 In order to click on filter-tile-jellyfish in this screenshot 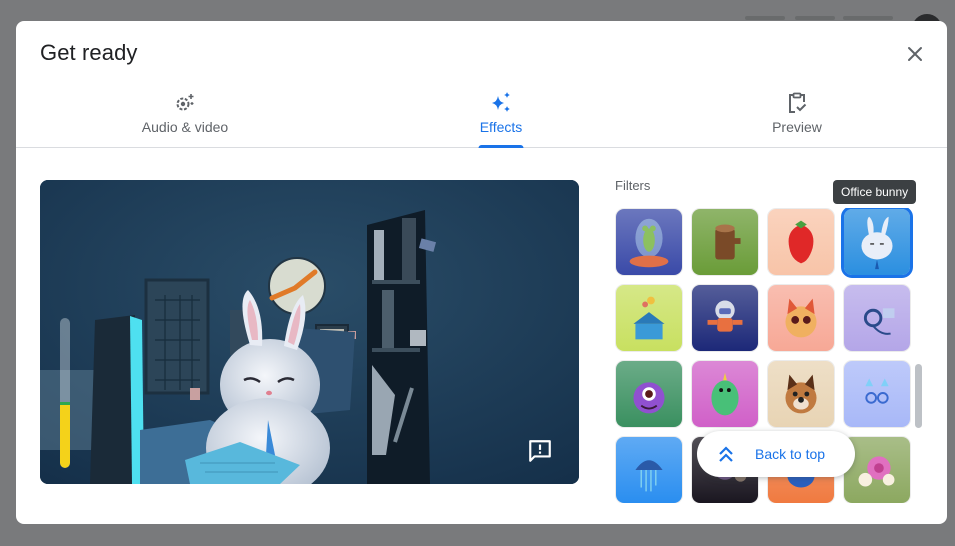, I will do `click(649, 469)`.